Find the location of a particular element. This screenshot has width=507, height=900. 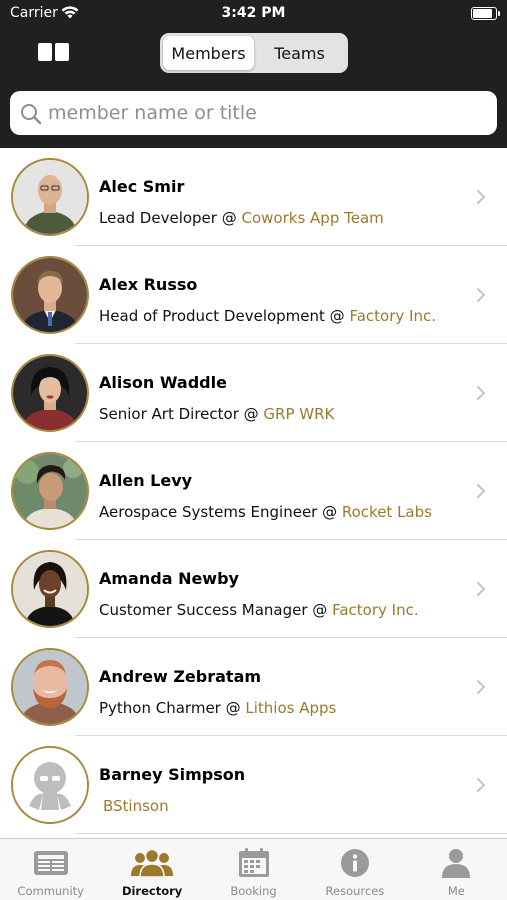

member-name: Alec Smir is located at coordinates (142, 186).